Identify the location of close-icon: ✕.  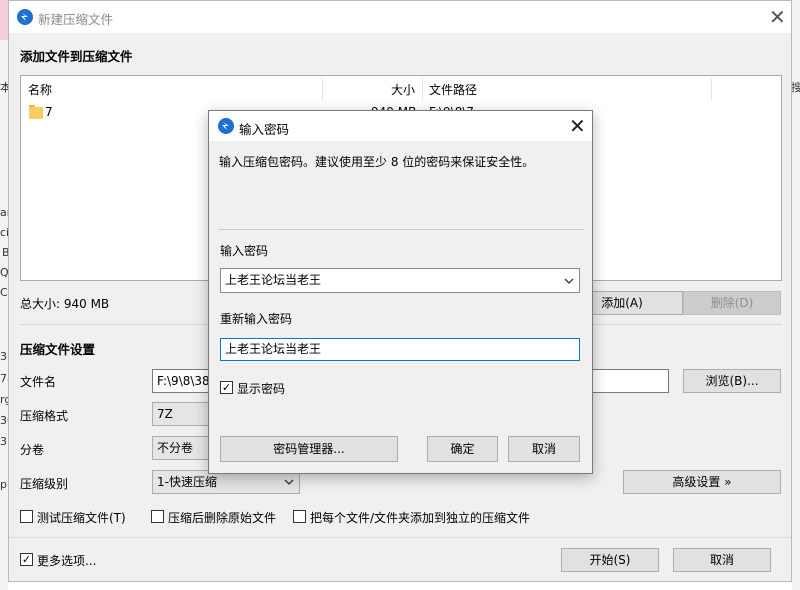
(777, 17).